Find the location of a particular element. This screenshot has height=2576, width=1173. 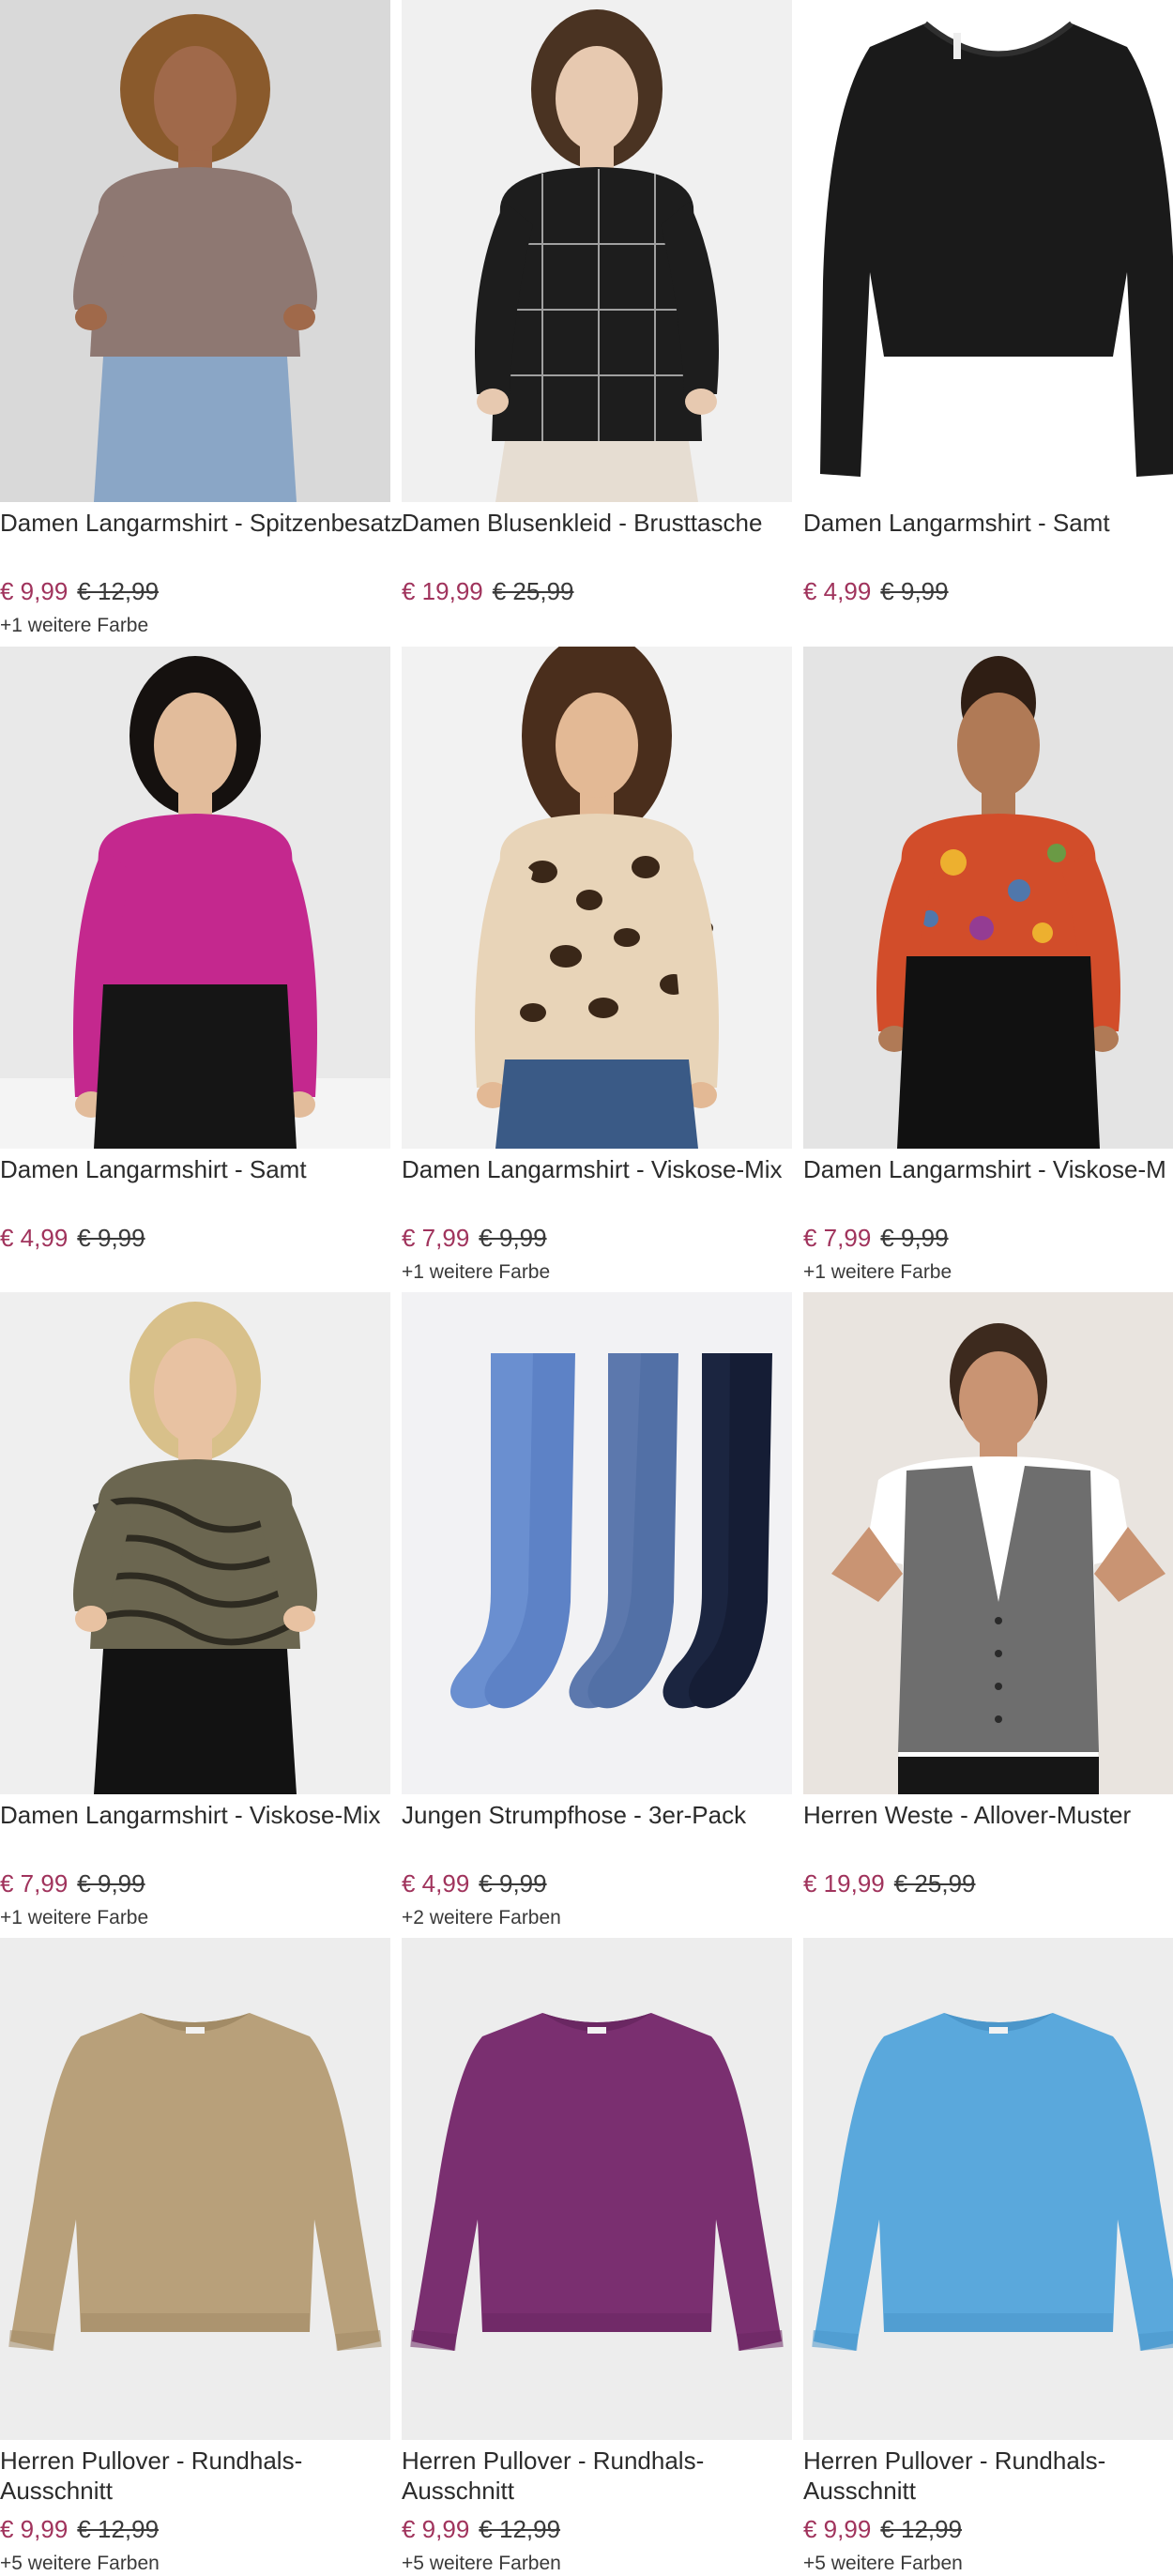

product-title: Herren Weste - Allover-Muster is located at coordinates (988, 1815).